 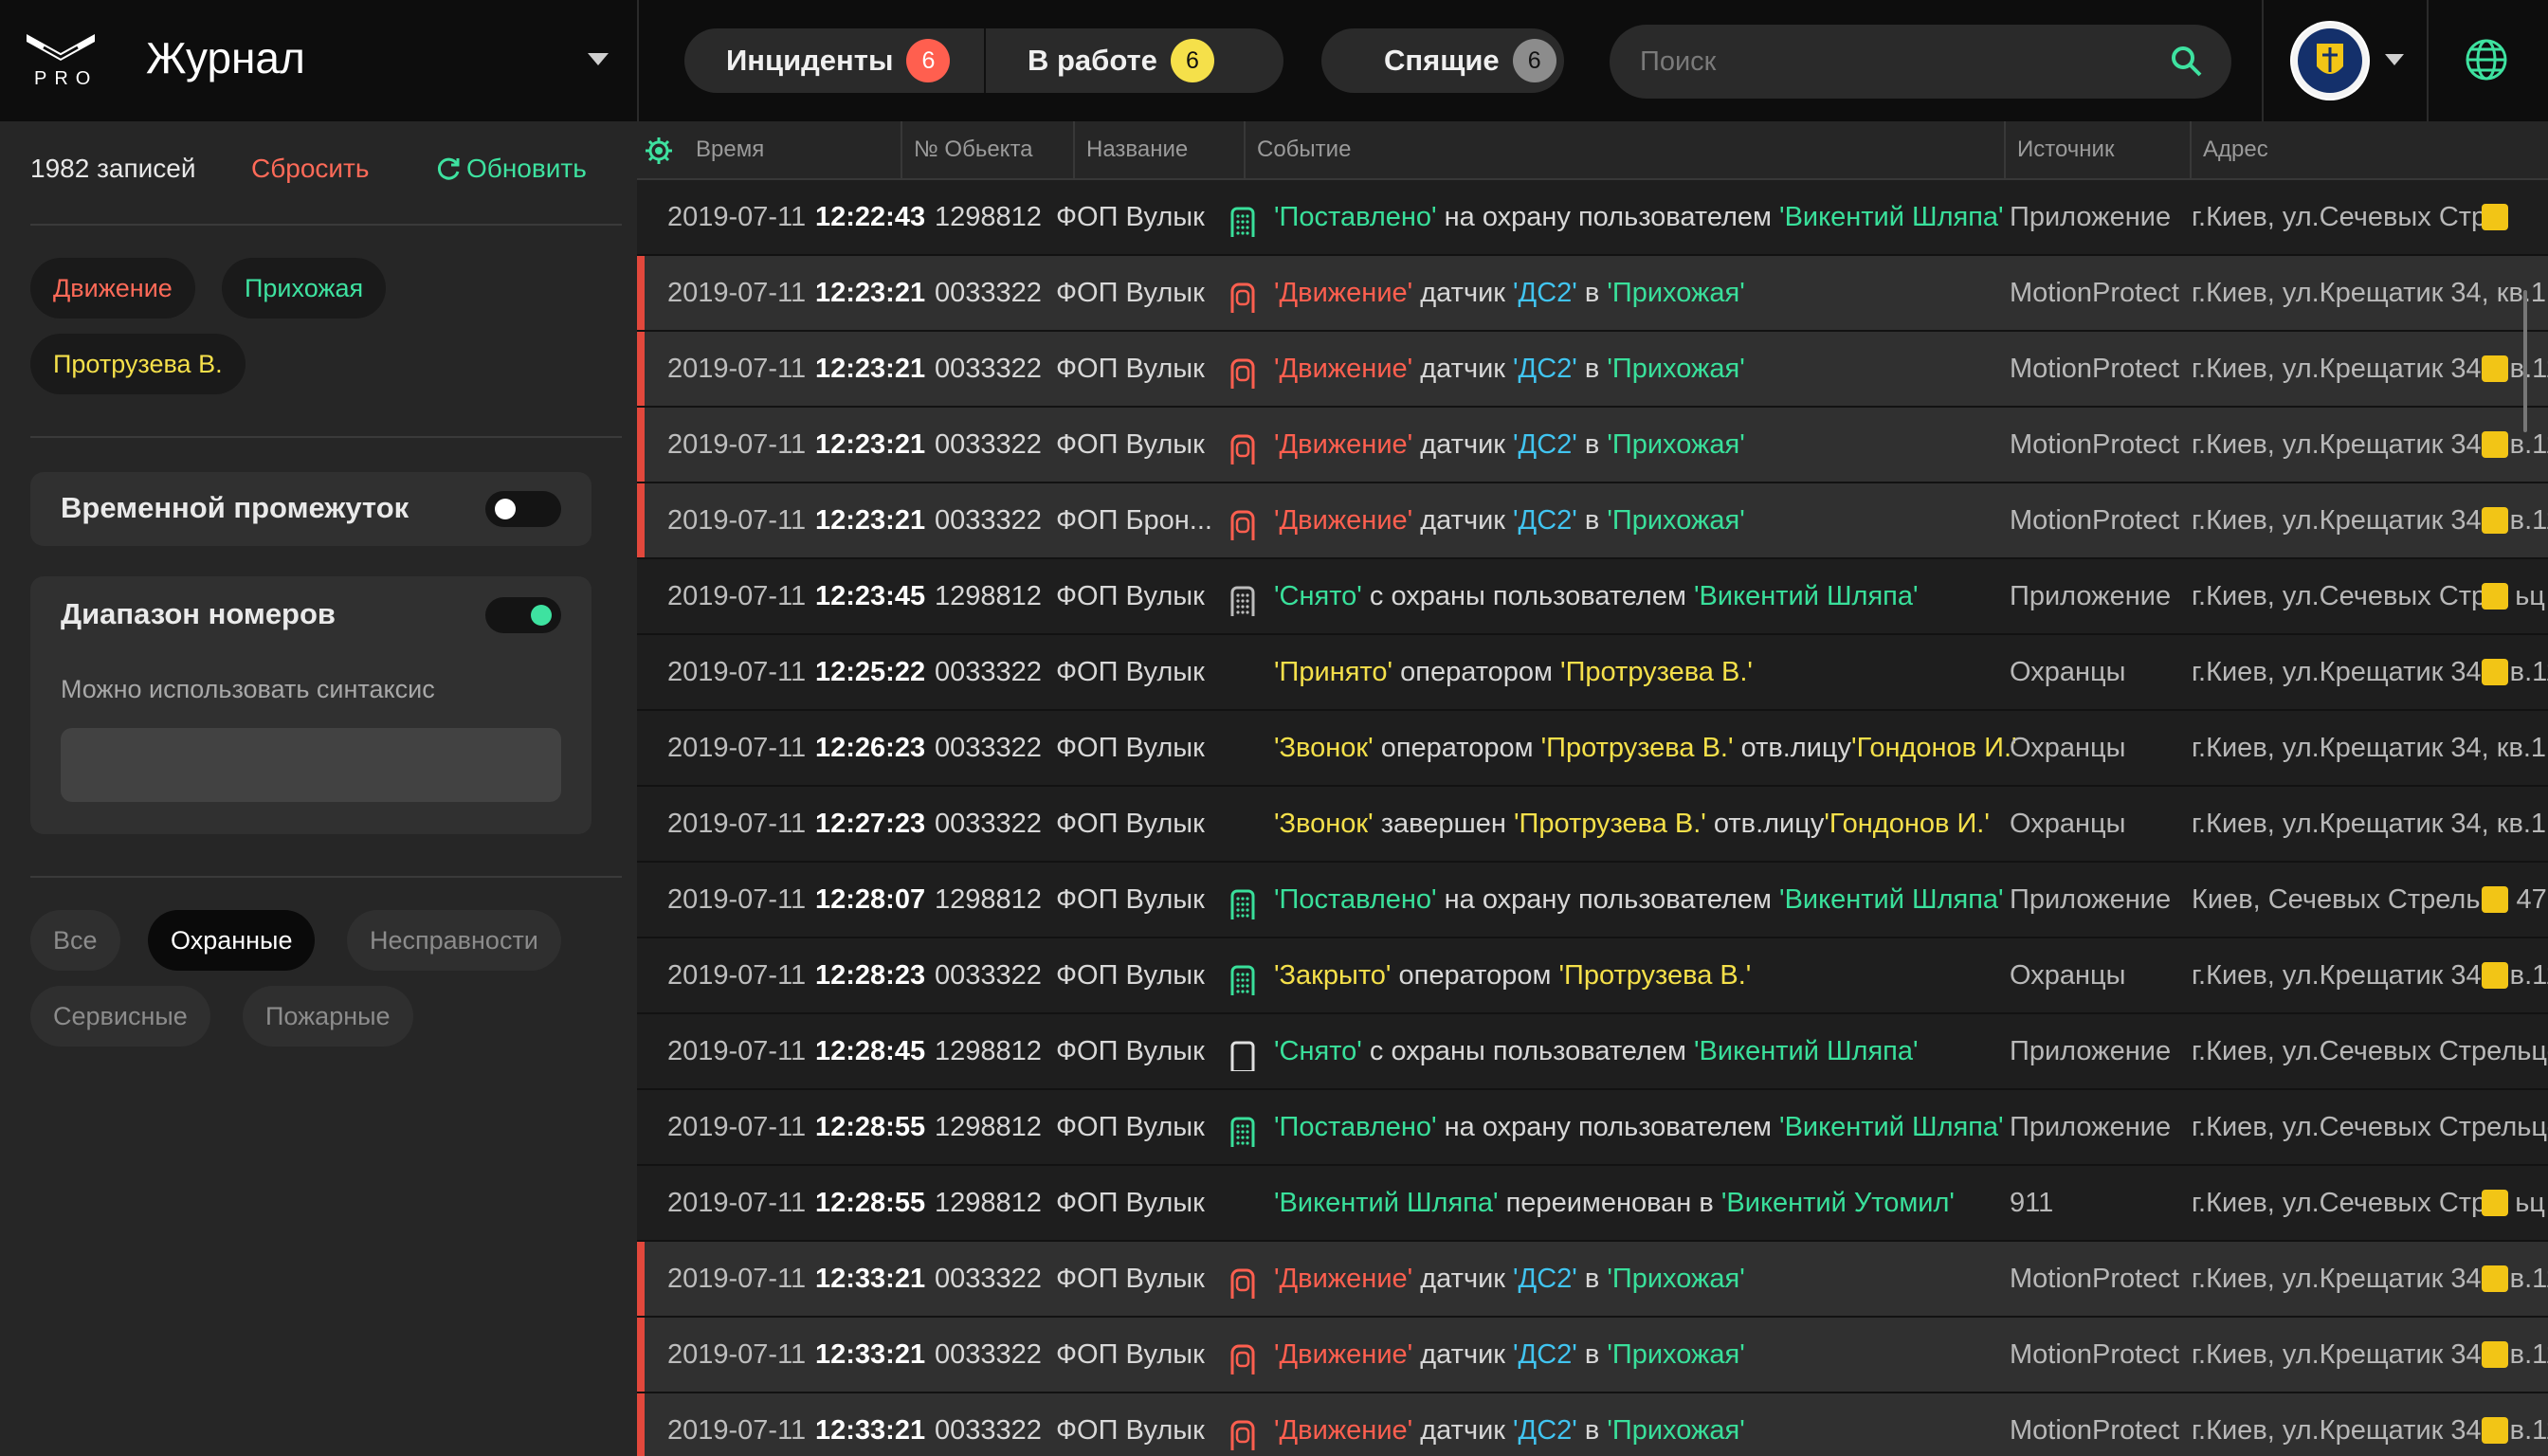 What do you see at coordinates (1333, 672) in the screenshot?
I see `event-segment: 'Принято'` at bounding box center [1333, 672].